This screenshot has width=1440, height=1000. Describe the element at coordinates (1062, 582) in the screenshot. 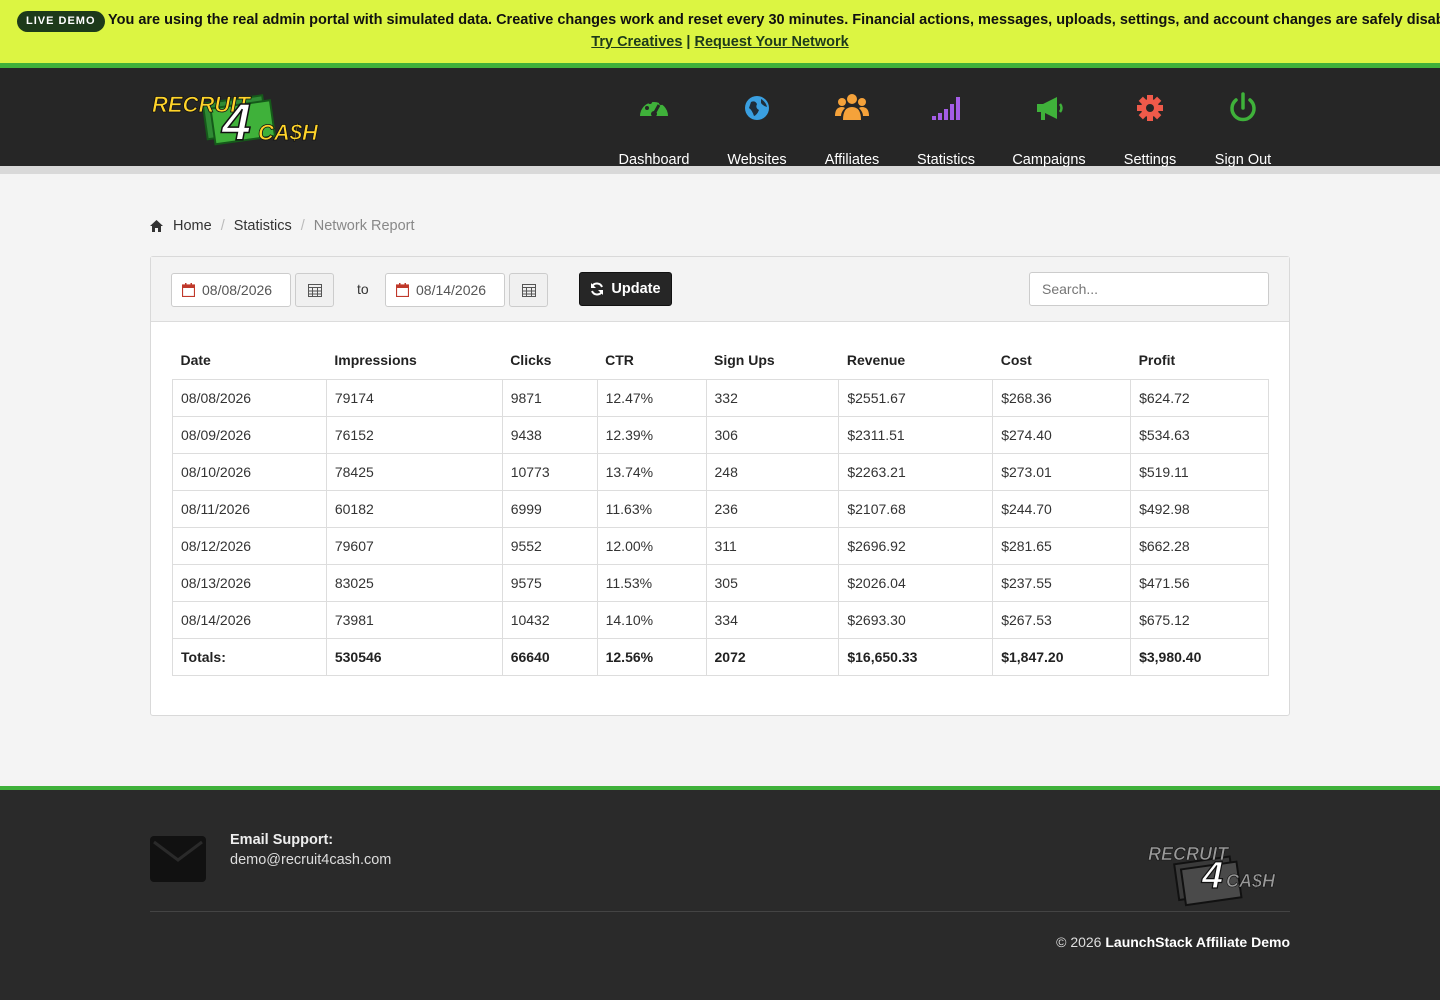

I see `table-cell: $237.55` at that location.